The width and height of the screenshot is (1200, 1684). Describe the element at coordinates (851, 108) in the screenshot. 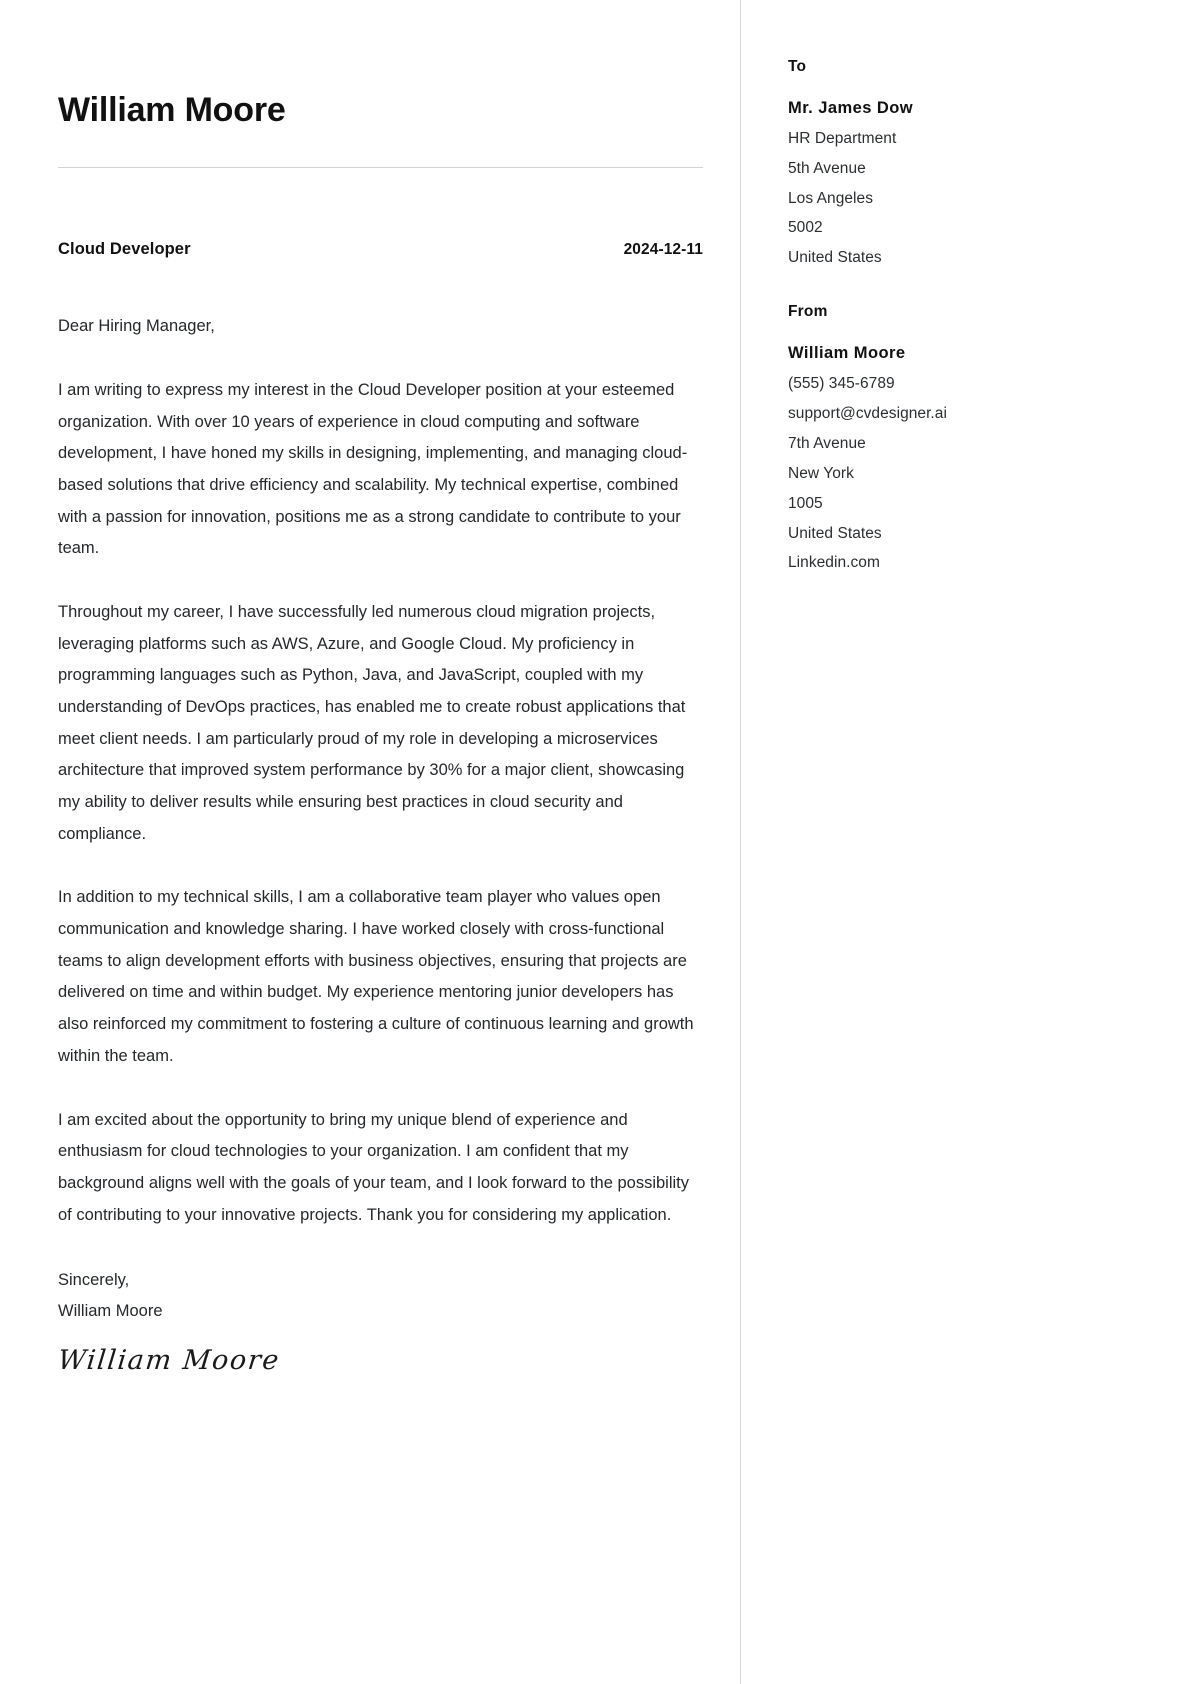

I see `recipient-name: Mr. James Dow` at that location.